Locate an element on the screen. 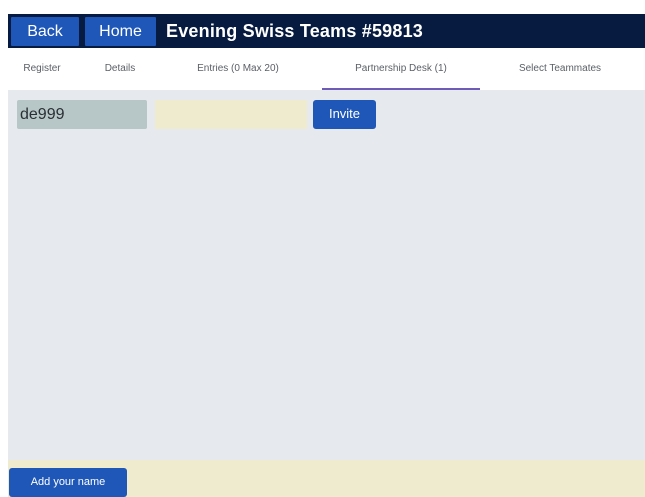 The image size is (645, 497). top-bar: Back Home Evening Swiss Teams #59813 is located at coordinates (326, 31).